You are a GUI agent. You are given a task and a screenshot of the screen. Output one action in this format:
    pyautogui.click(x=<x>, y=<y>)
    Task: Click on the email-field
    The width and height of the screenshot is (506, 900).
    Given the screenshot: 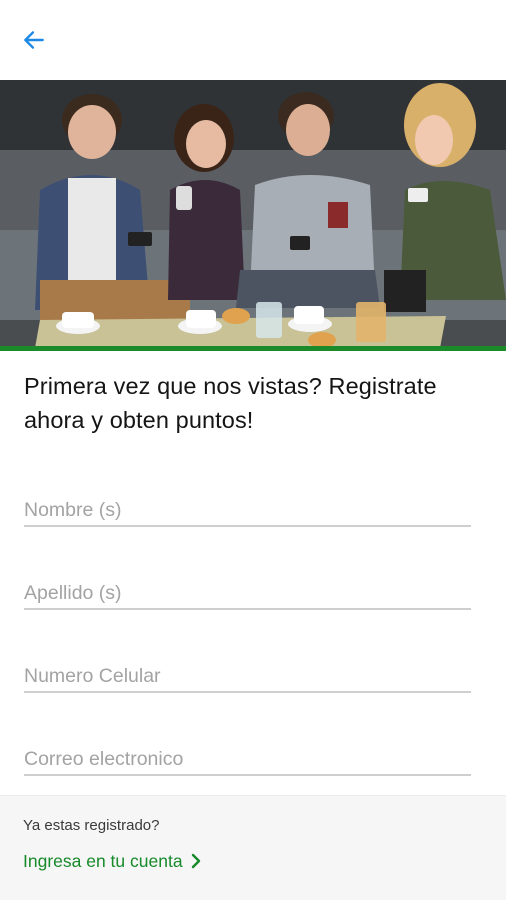 What is the action you would take?
    pyautogui.click(x=247, y=756)
    